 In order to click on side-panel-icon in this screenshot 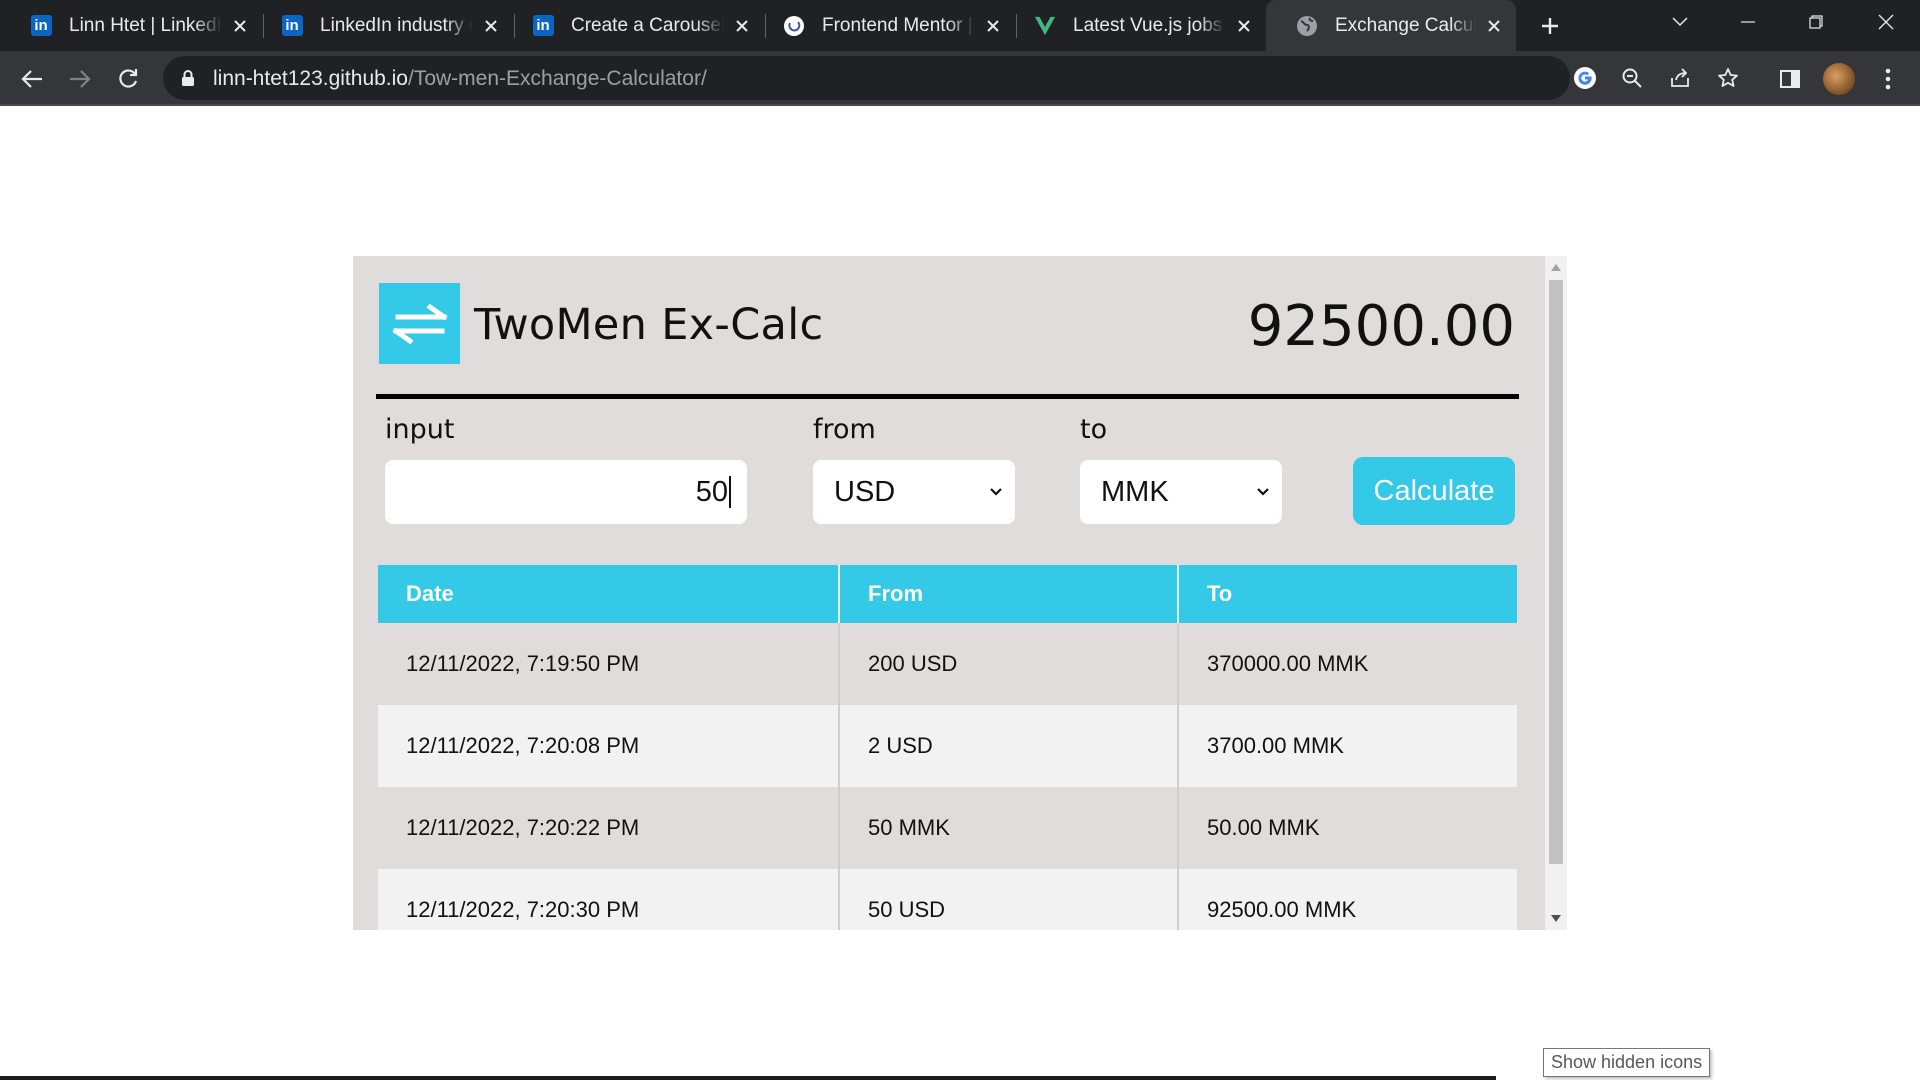, I will do `click(1790, 79)`.